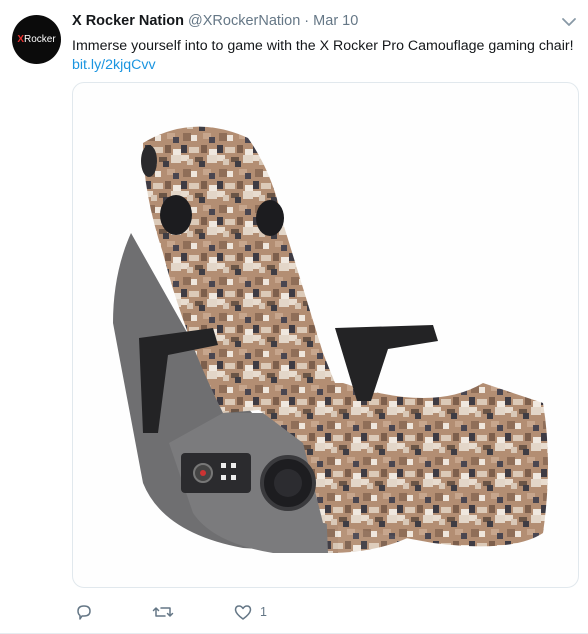 The image size is (588, 634). I want to click on author-name: X Rocker Nation, so click(128, 21).